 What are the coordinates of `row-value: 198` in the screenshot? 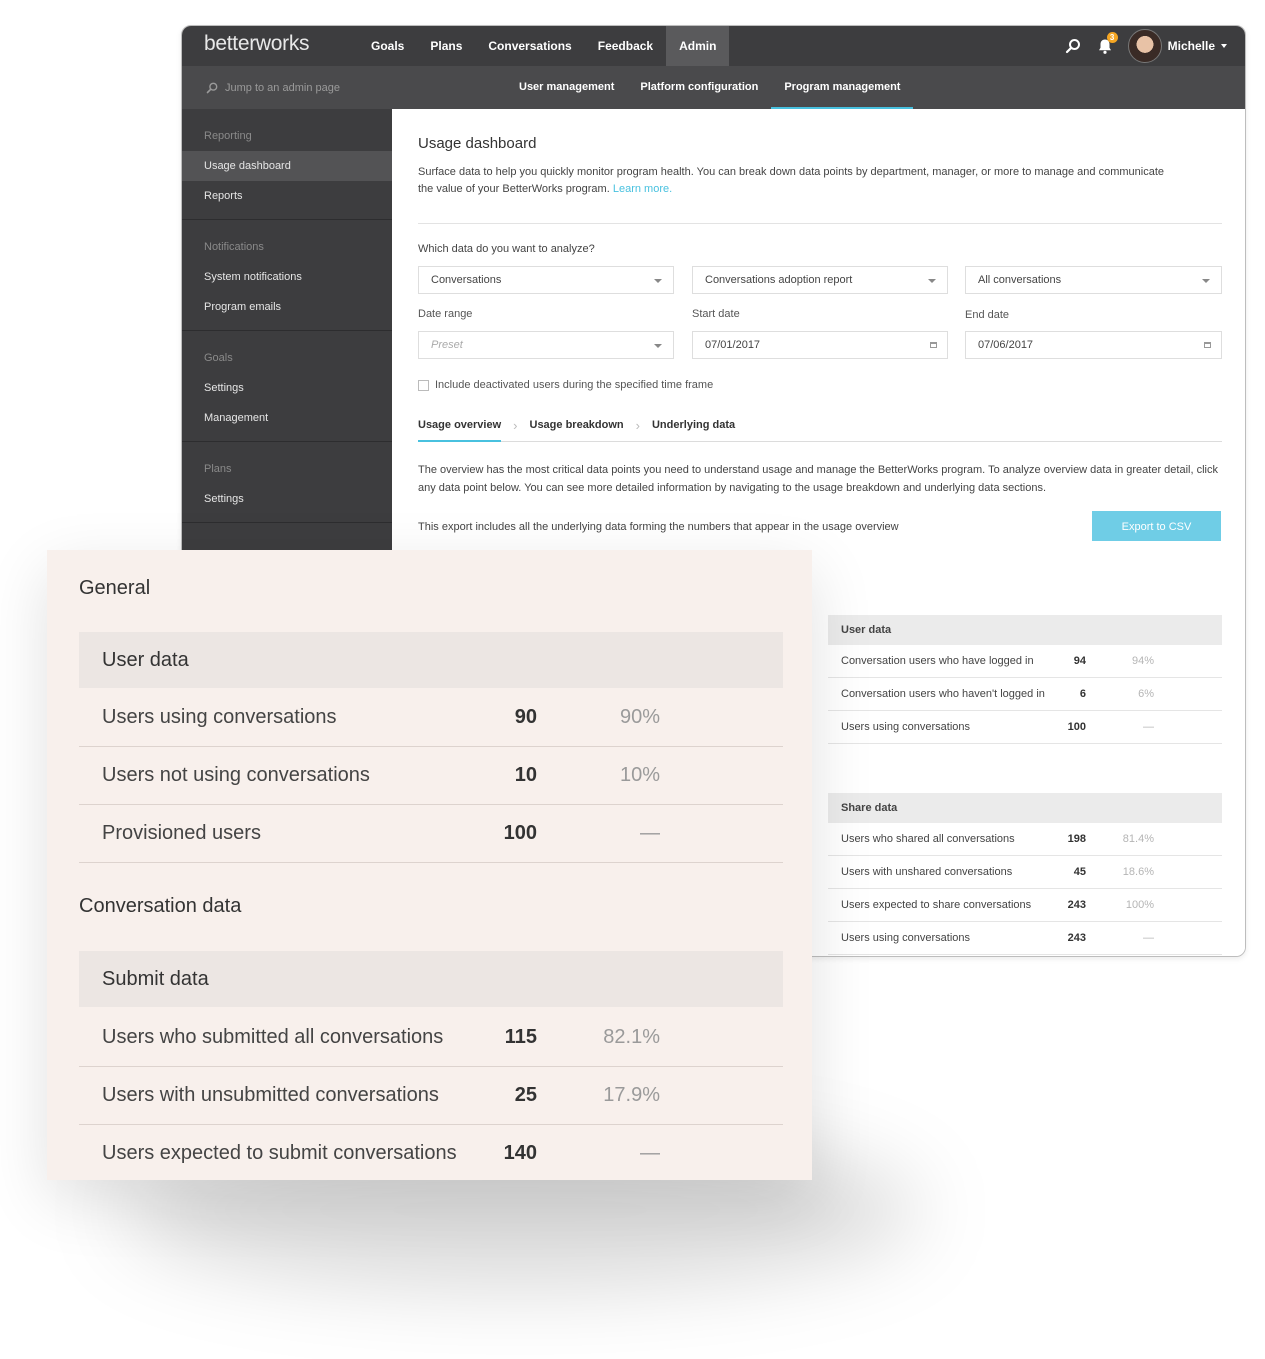 It's located at (1076, 839).